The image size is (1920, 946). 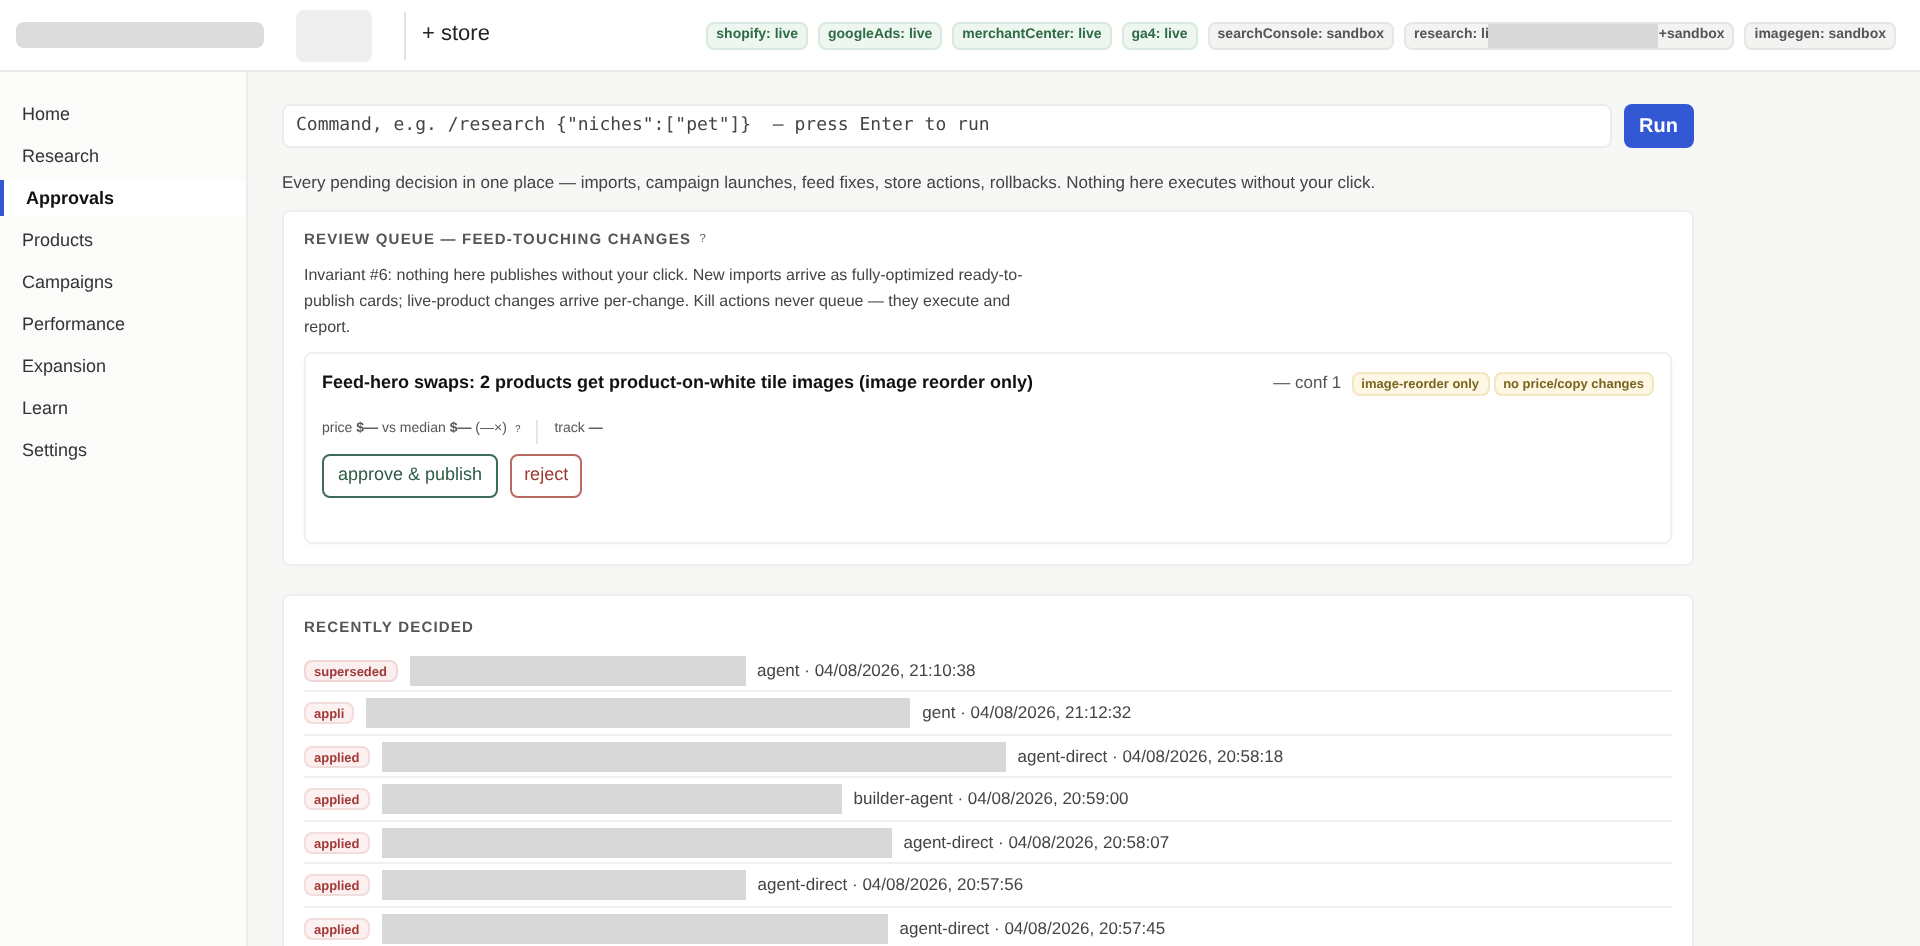 What do you see at coordinates (830, 183) in the screenshot?
I see `intro-text: Every pending decision in one place — imports, campaign launches, feed fixes, store actions, rollbacks. Nothing here executes without your click.` at bounding box center [830, 183].